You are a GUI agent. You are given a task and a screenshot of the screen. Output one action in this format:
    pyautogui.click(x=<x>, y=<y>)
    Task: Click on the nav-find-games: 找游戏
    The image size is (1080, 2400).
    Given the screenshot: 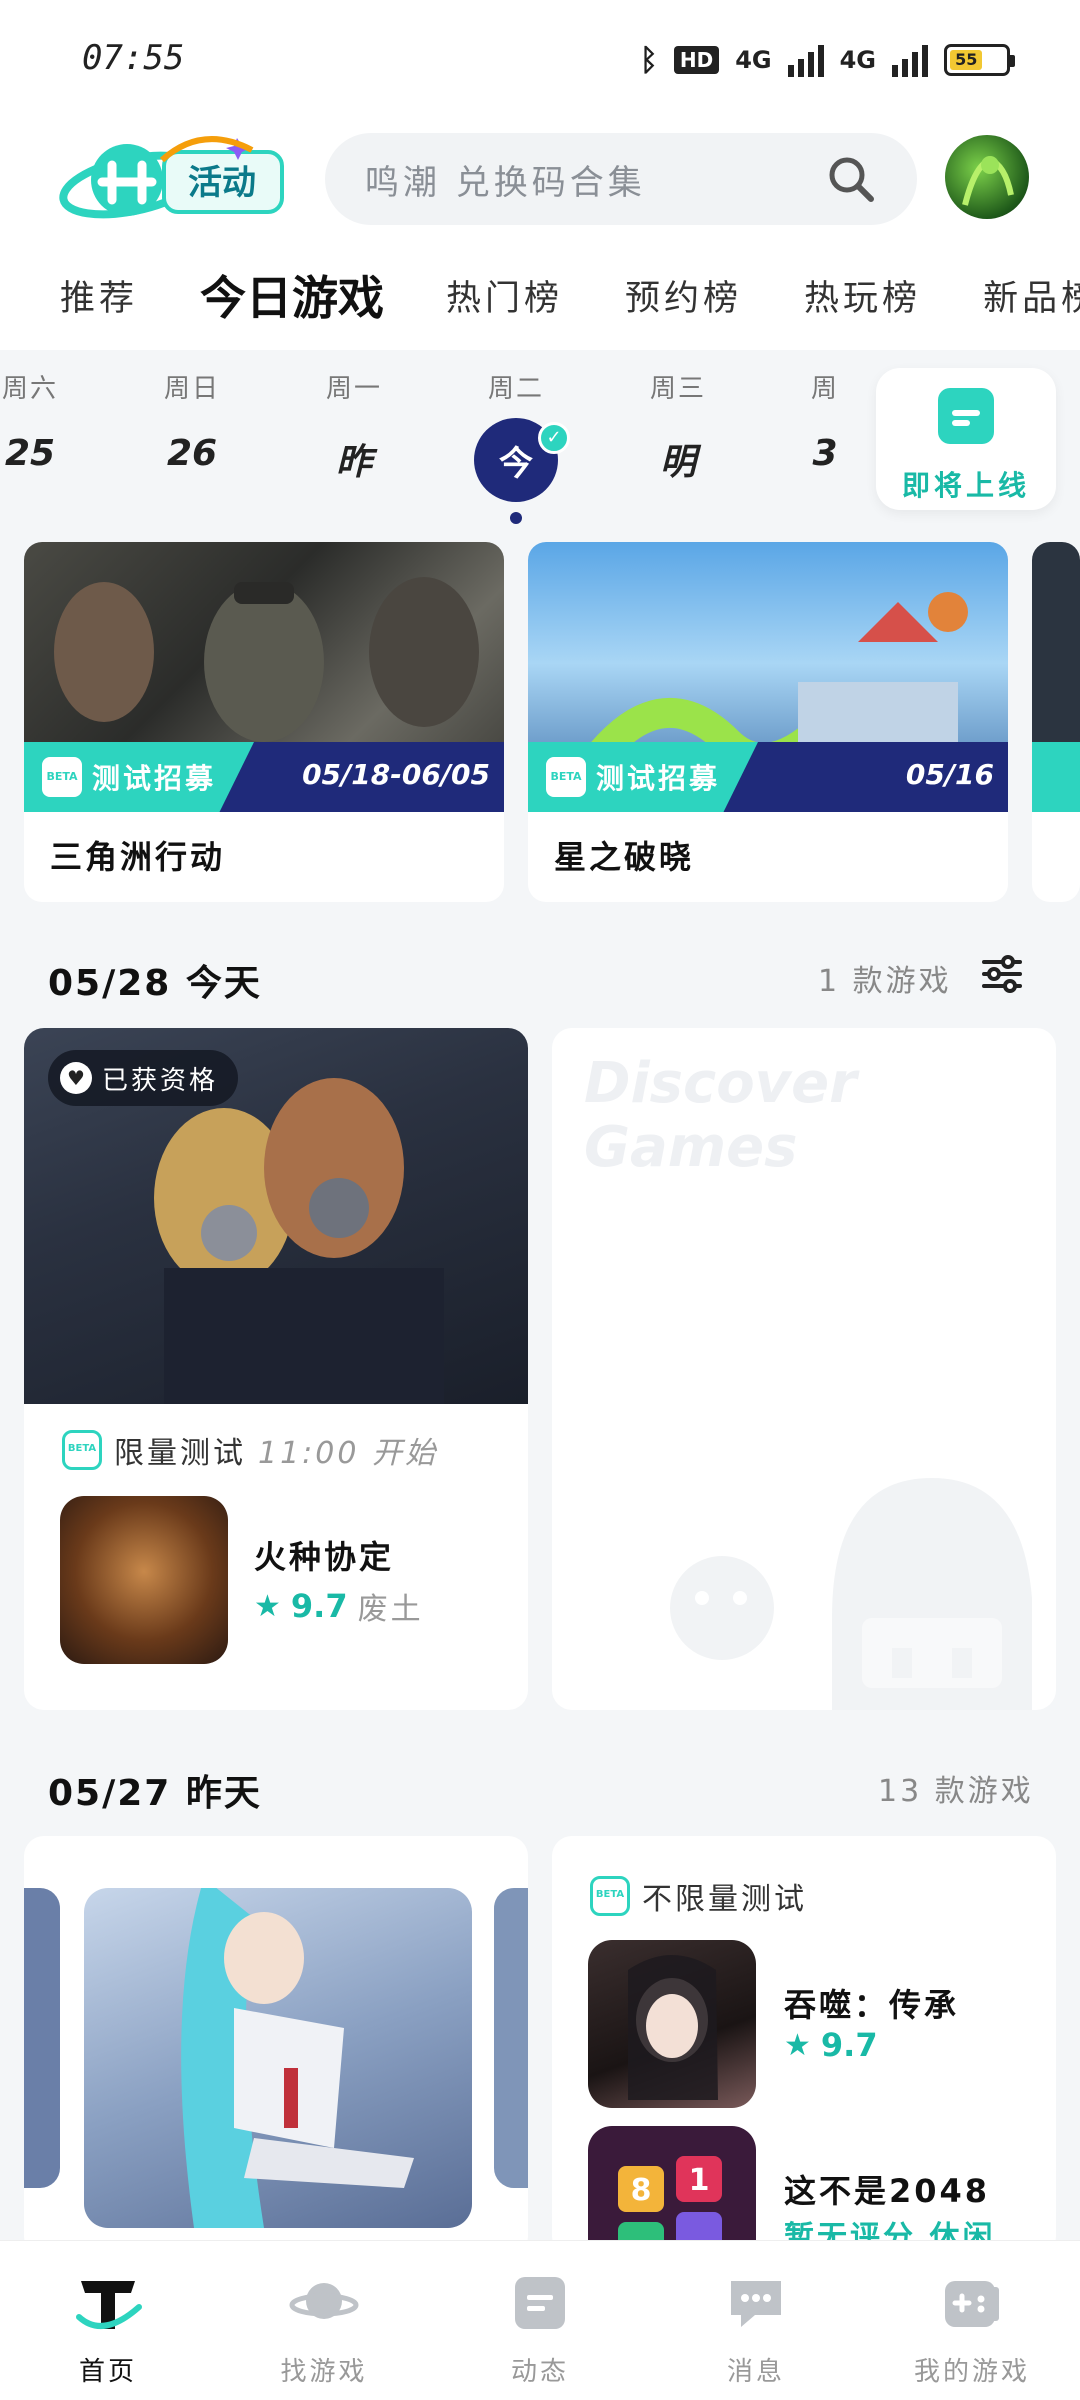 What is the action you would take?
    pyautogui.click(x=324, y=2320)
    